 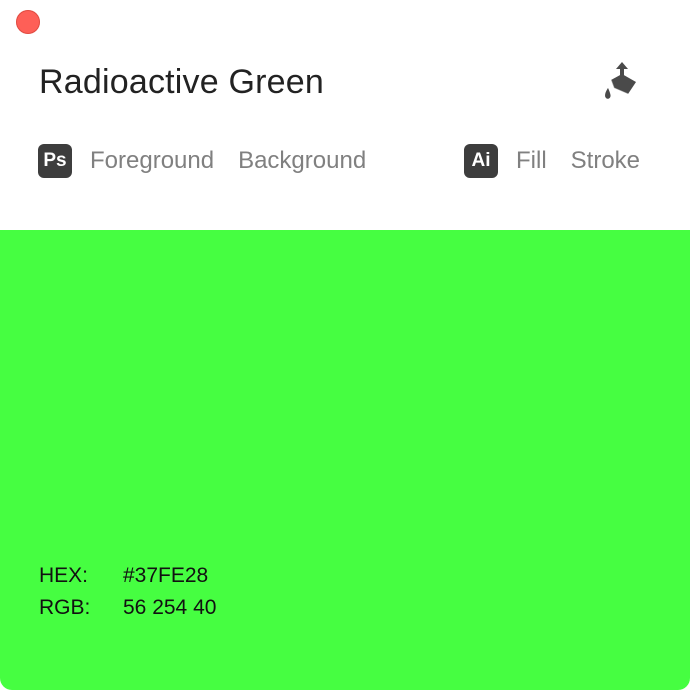 What do you see at coordinates (152, 161) in the screenshot?
I see `foreground-button: Foreground` at bounding box center [152, 161].